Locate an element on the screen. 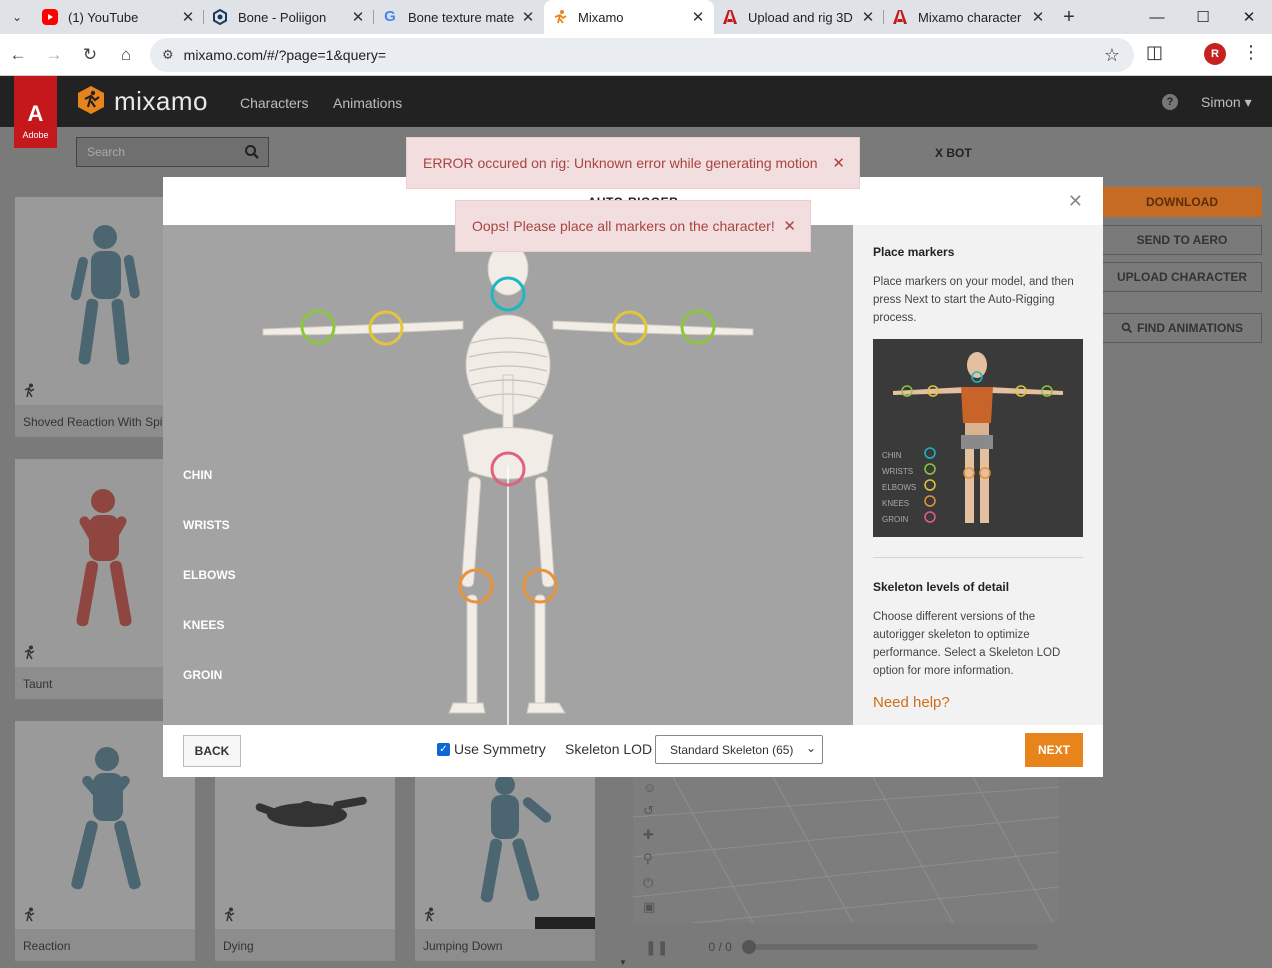  send-to-aero-button: SEND TO AERO is located at coordinates (1182, 240).